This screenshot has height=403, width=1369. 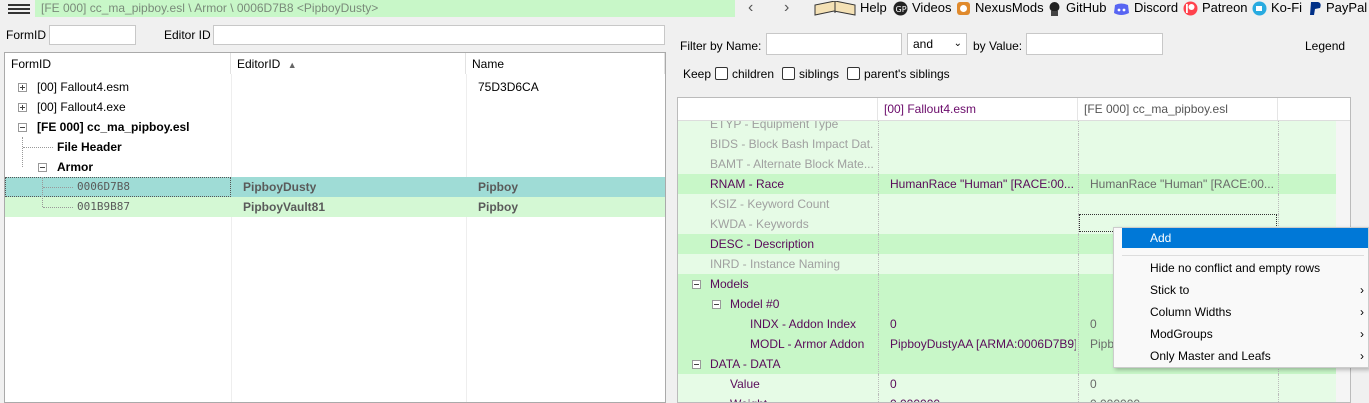 What do you see at coordinates (747, 184) in the screenshot?
I see `grid-row-label: RNAM - Race` at bounding box center [747, 184].